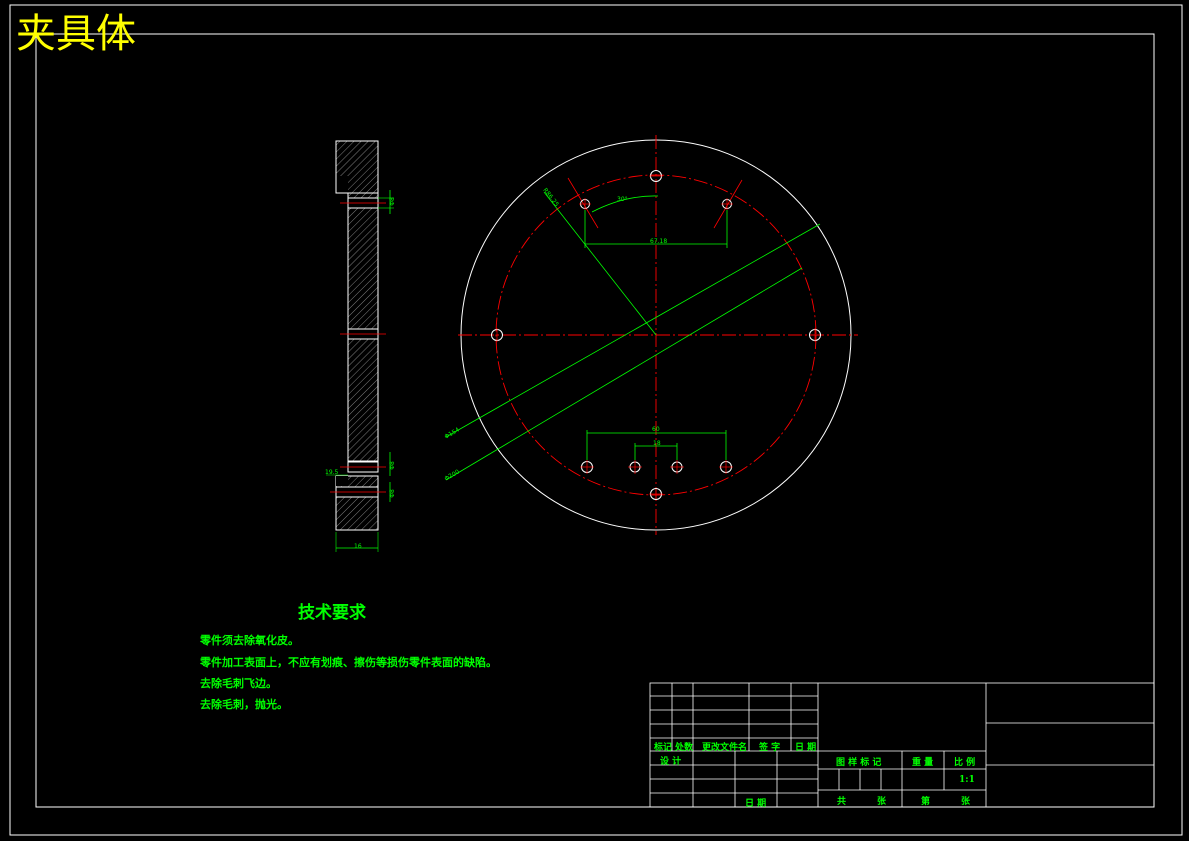 The image size is (1189, 841). What do you see at coordinates (923, 763) in the screenshot?
I see `tb-weight: 重 量` at bounding box center [923, 763].